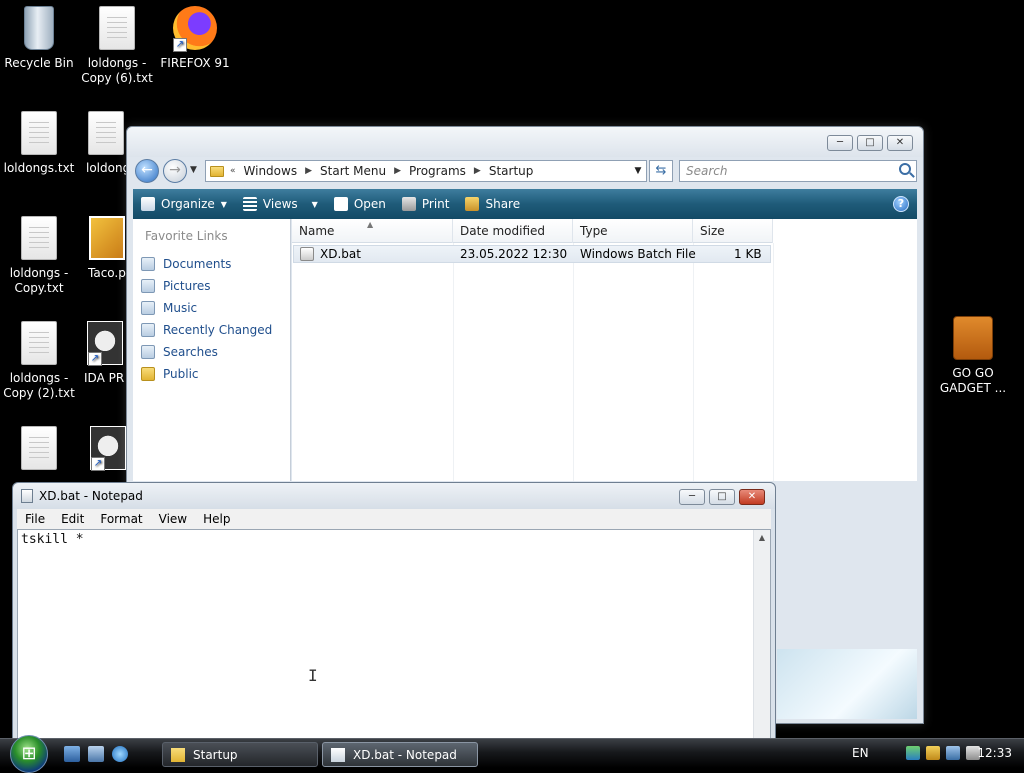  What do you see at coordinates (39, 36) in the screenshot?
I see `desktop-icon-recycle-bin: Recycle Bin` at bounding box center [39, 36].